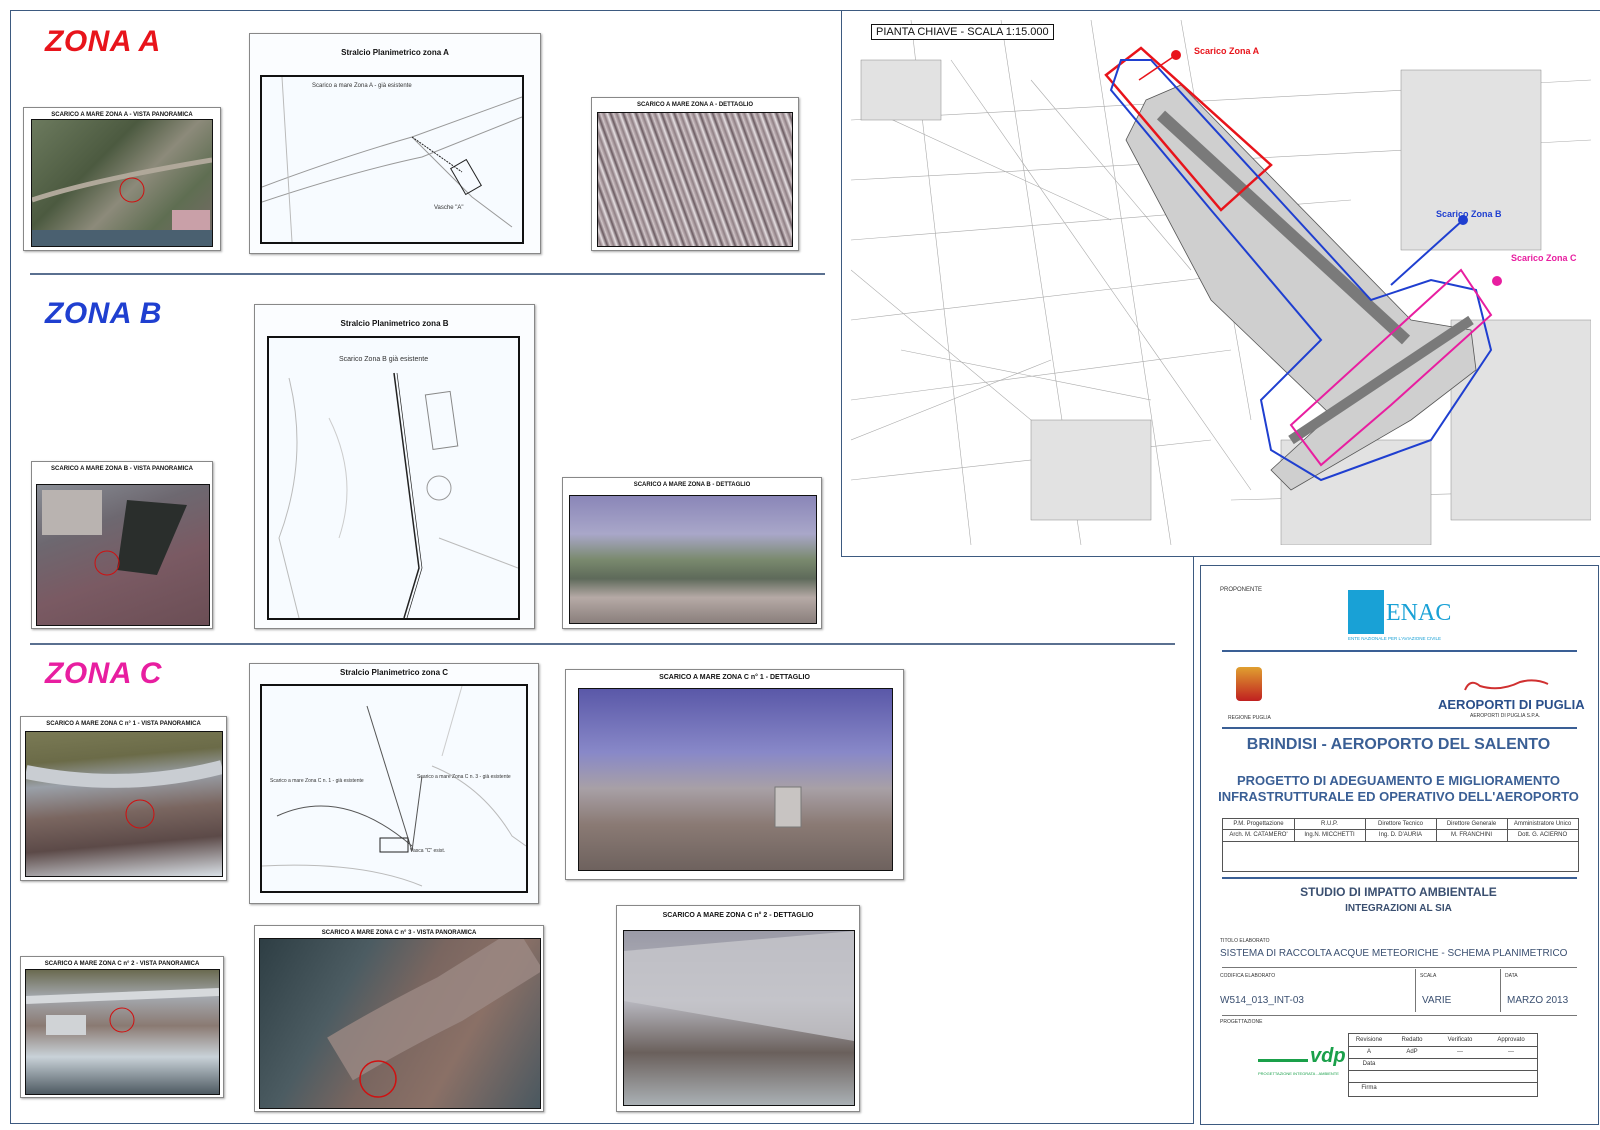 Image resolution: width=1600 pixels, height=1130 pixels. What do you see at coordinates (1398, 744) in the screenshot?
I see `airport-name: BRINDISI - AEROPORTO DEL SALENTO` at bounding box center [1398, 744].